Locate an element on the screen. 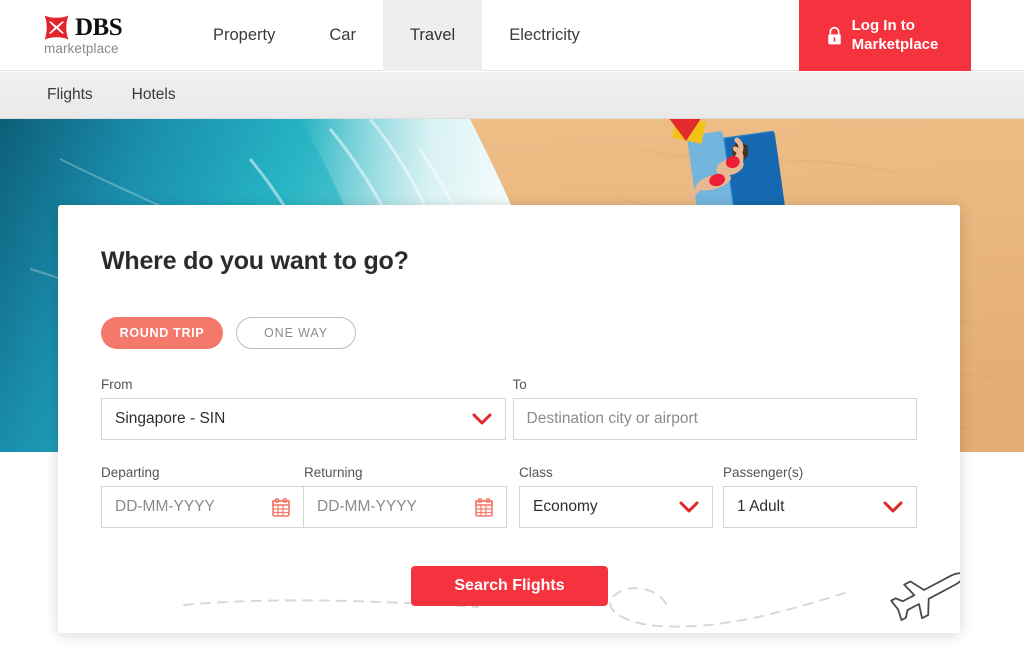 This screenshot has width=1024, height=662. departing-date-input: DD-MM-YYYY is located at coordinates (202, 507).